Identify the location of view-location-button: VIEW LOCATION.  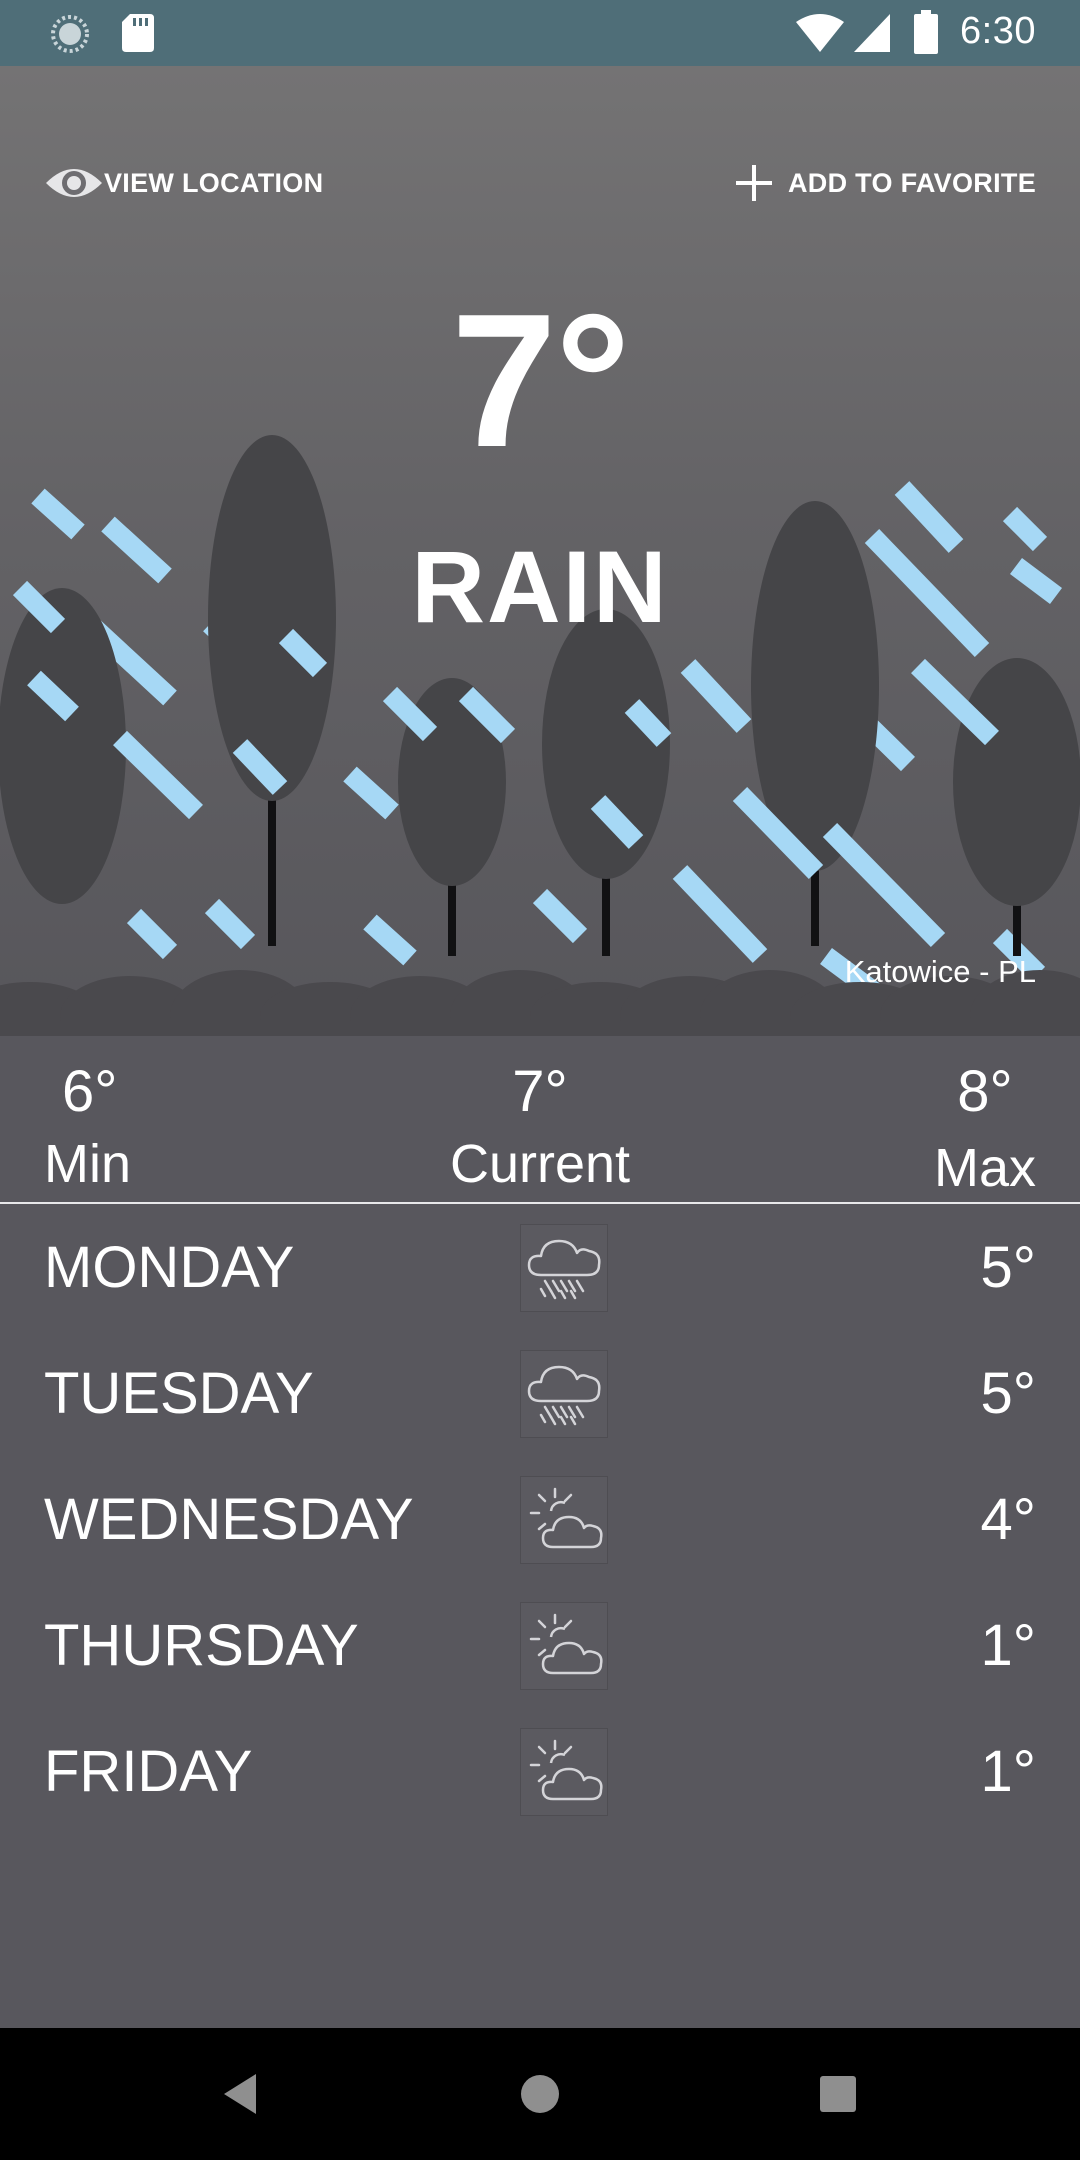
(183, 183).